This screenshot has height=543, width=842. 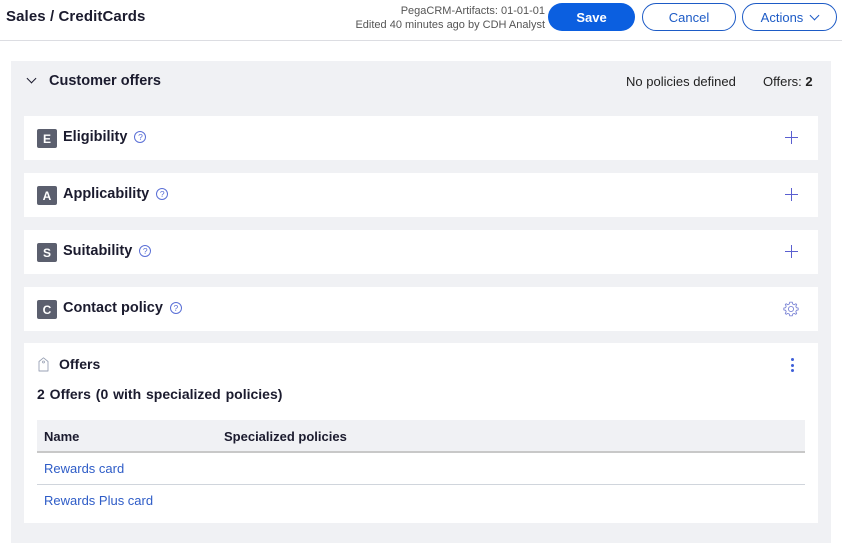 I want to click on policy-label: Suitability, so click(x=97, y=251).